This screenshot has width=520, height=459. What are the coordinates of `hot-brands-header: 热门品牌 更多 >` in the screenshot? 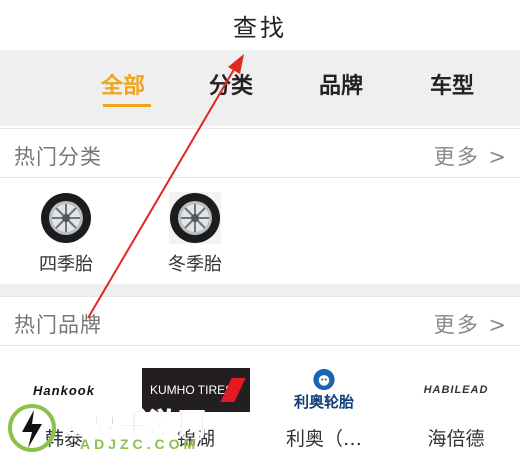 It's located at (260, 321).